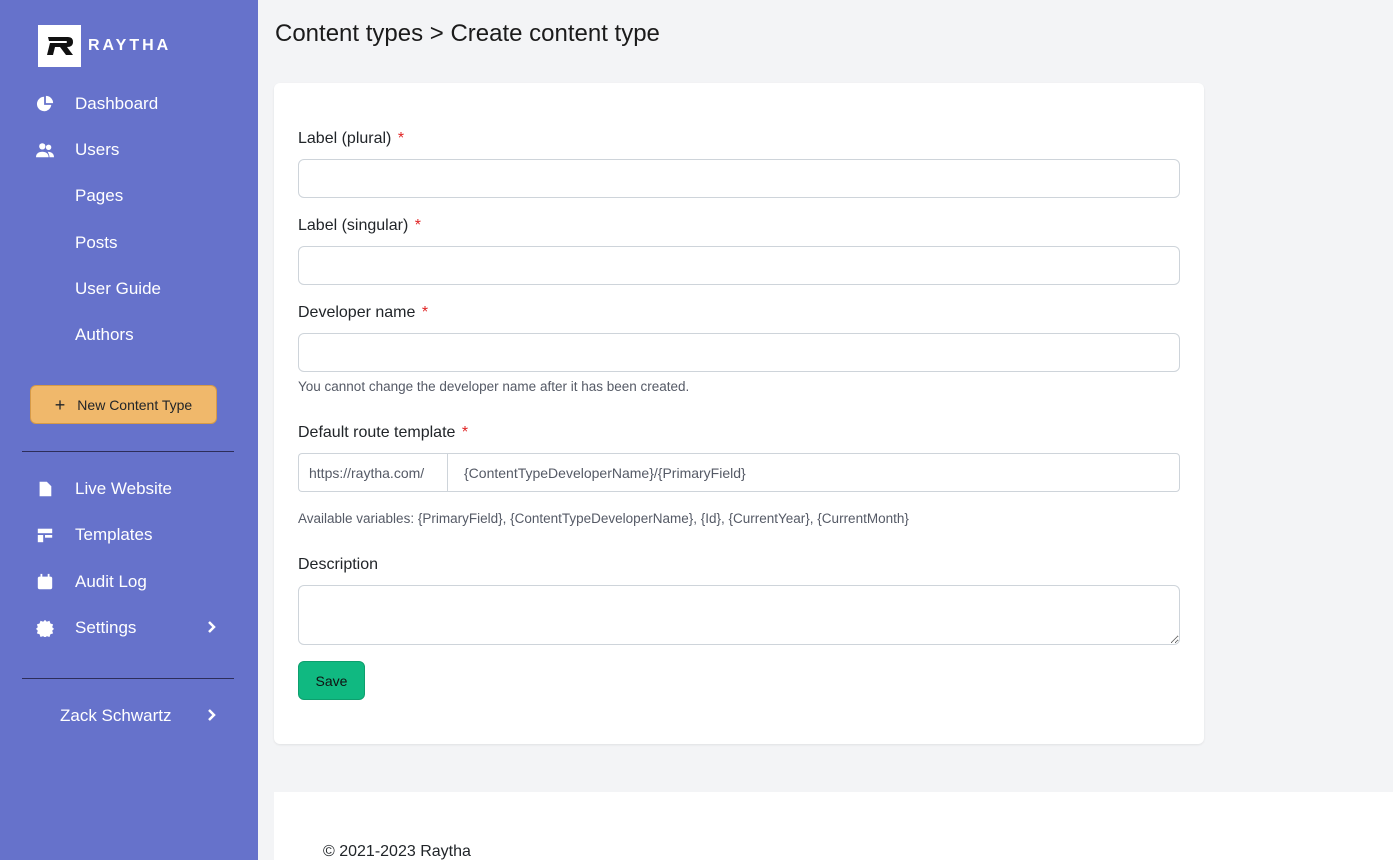  What do you see at coordinates (130, 45) in the screenshot?
I see `brand-name: RAYTHA` at bounding box center [130, 45].